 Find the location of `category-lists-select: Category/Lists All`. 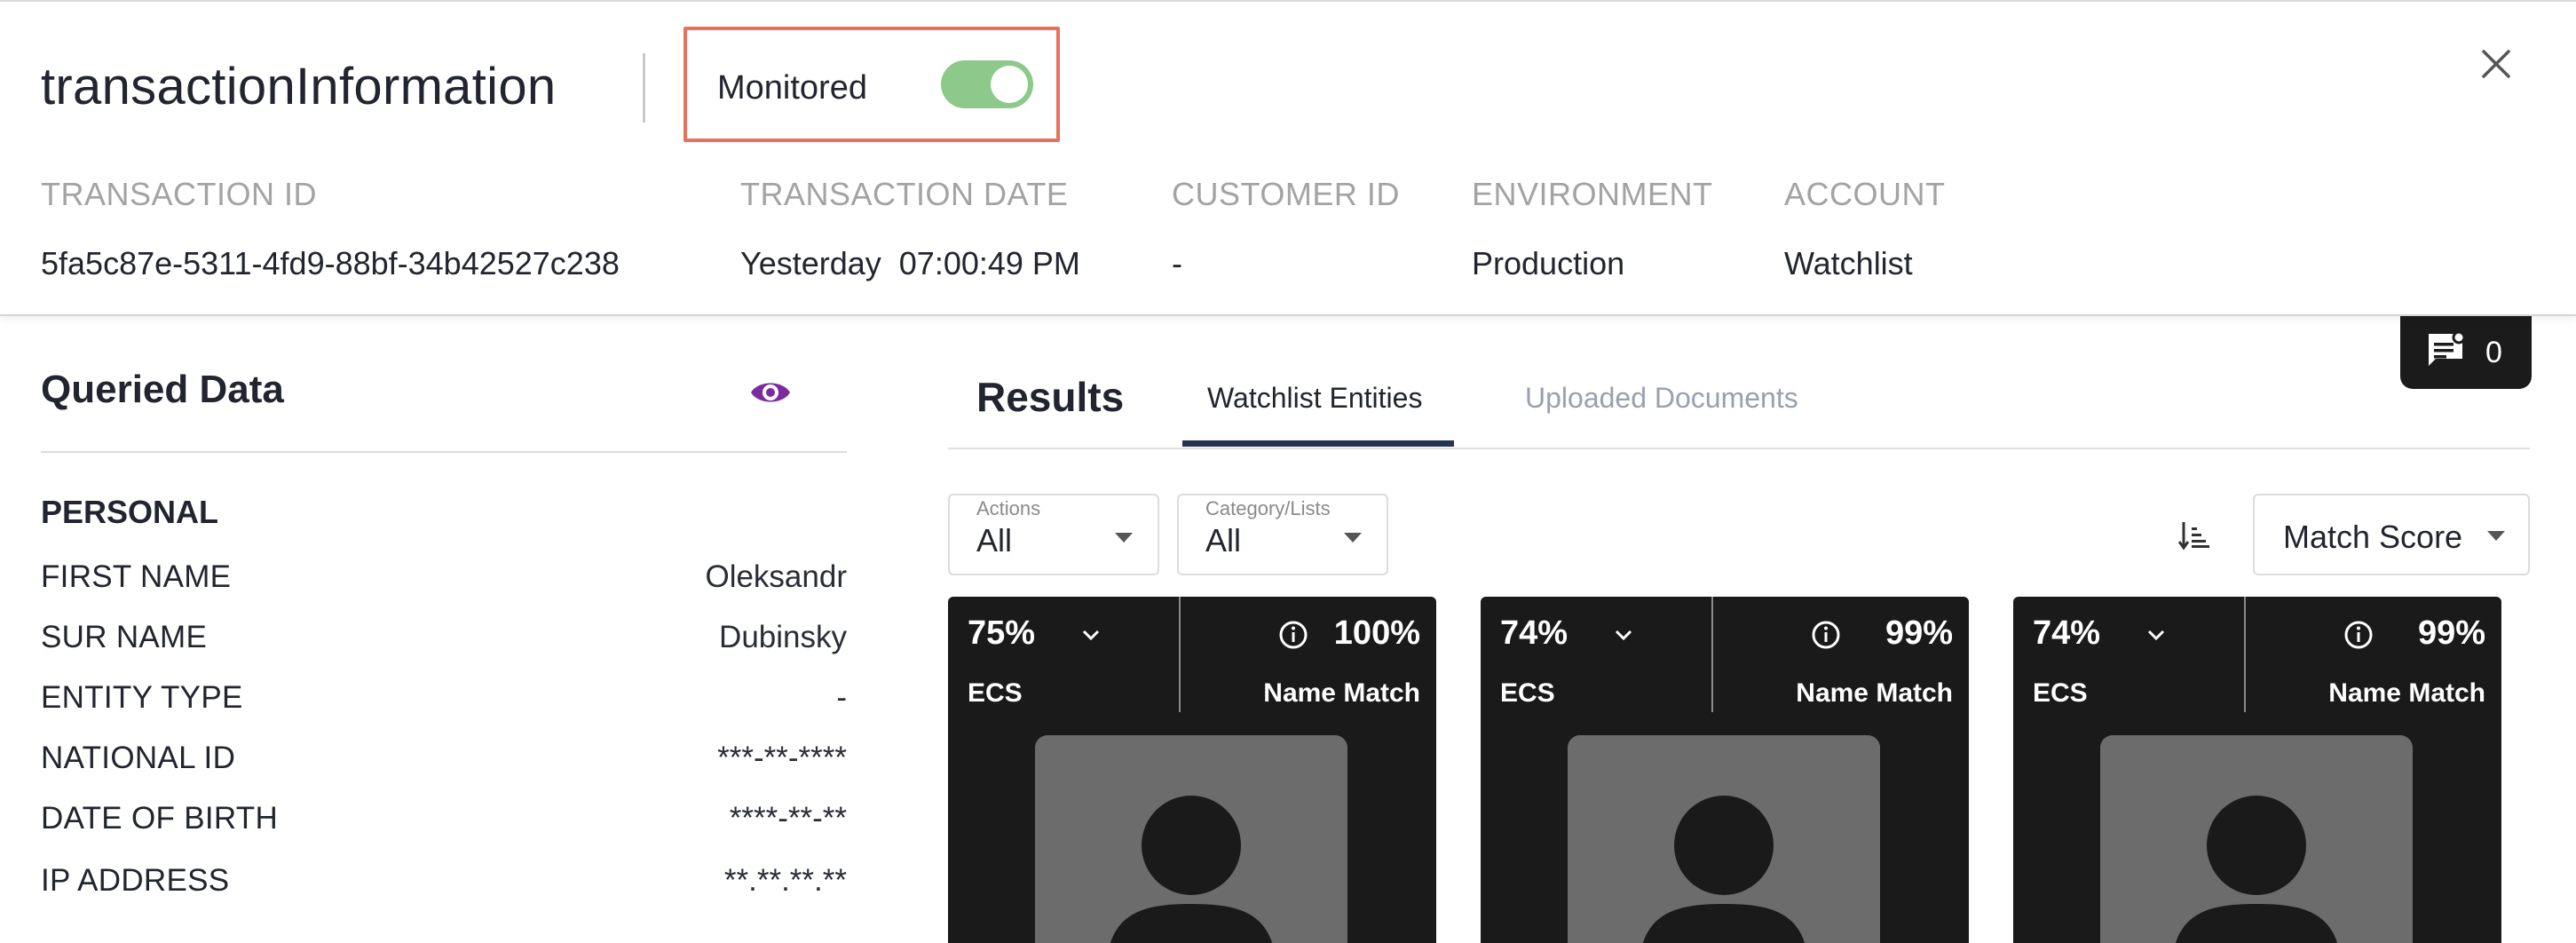

category-lists-select: Category/Lists All is located at coordinates (1282, 534).